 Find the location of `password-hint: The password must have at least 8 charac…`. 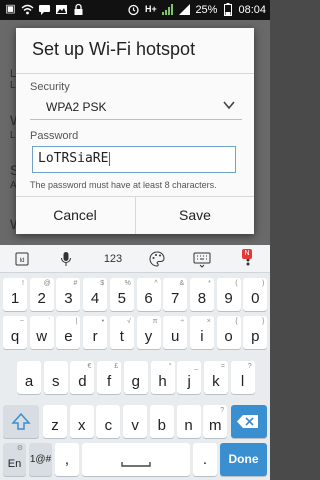

password-hint: The password must have at least 8 charac… is located at coordinates (123, 185).